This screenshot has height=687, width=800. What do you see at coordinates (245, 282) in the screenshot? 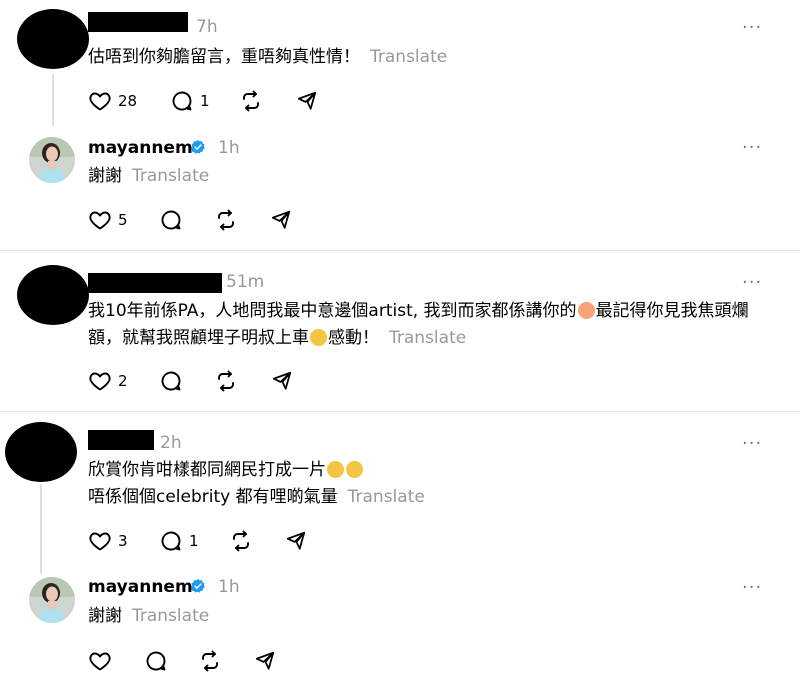
I see `post-time: 51m` at bounding box center [245, 282].